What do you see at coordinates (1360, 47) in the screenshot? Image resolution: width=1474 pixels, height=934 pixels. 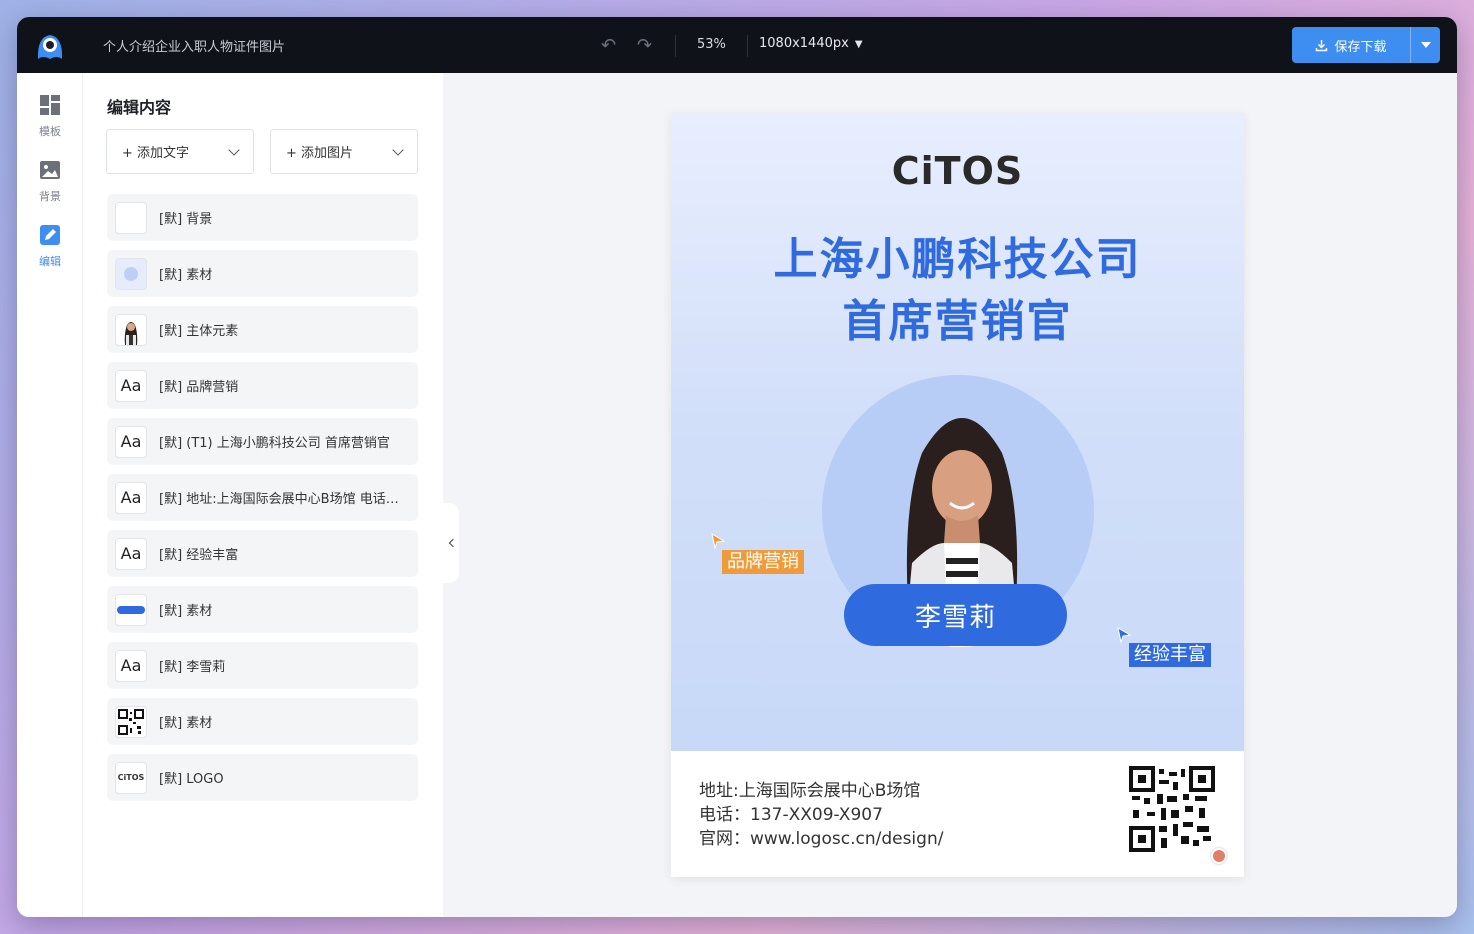 I see `save-download-label: 保存下载` at bounding box center [1360, 47].